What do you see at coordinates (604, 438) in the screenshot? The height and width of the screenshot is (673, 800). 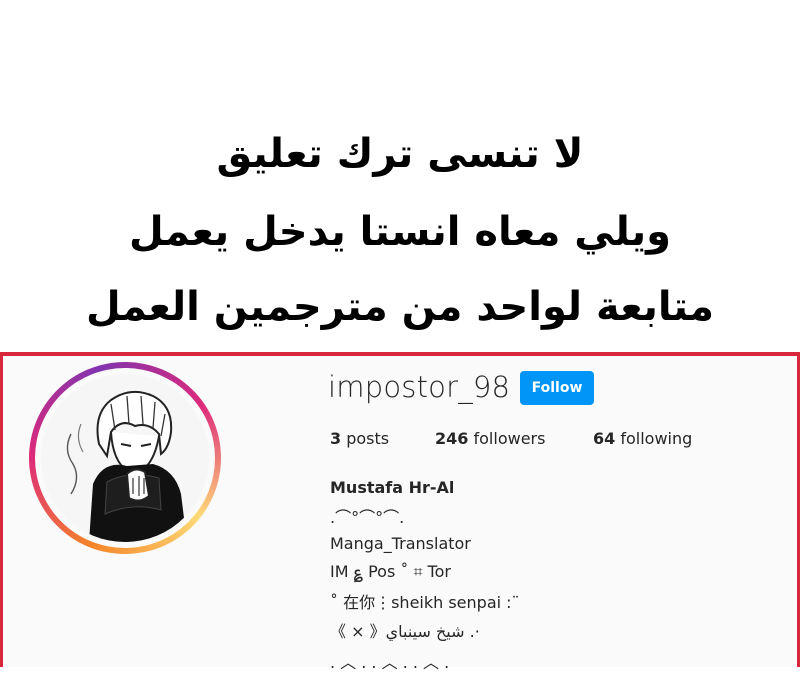 I see `following-number: 64` at bounding box center [604, 438].